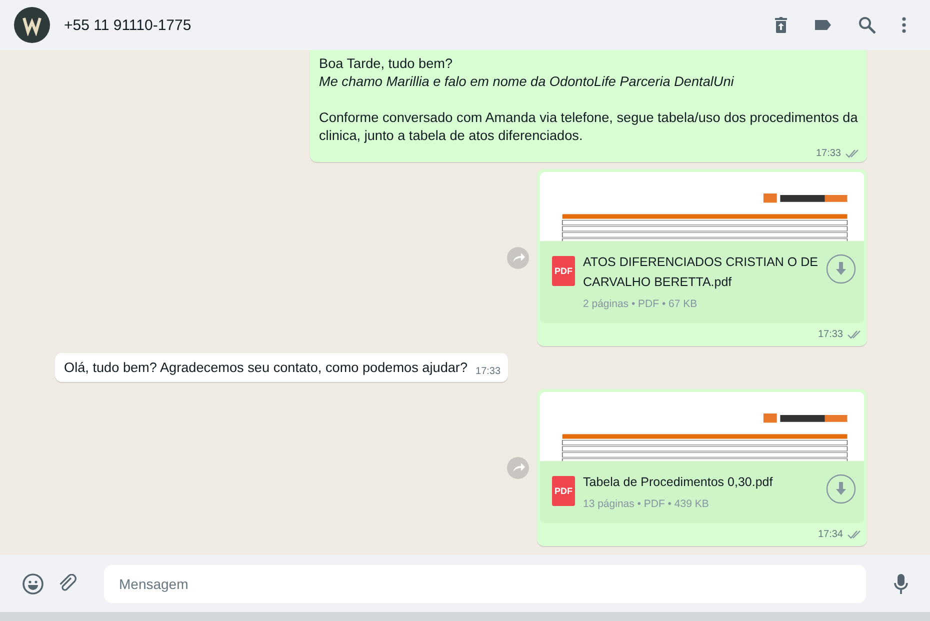 This screenshot has height=621, width=930. I want to click on menu-icon, so click(904, 25).